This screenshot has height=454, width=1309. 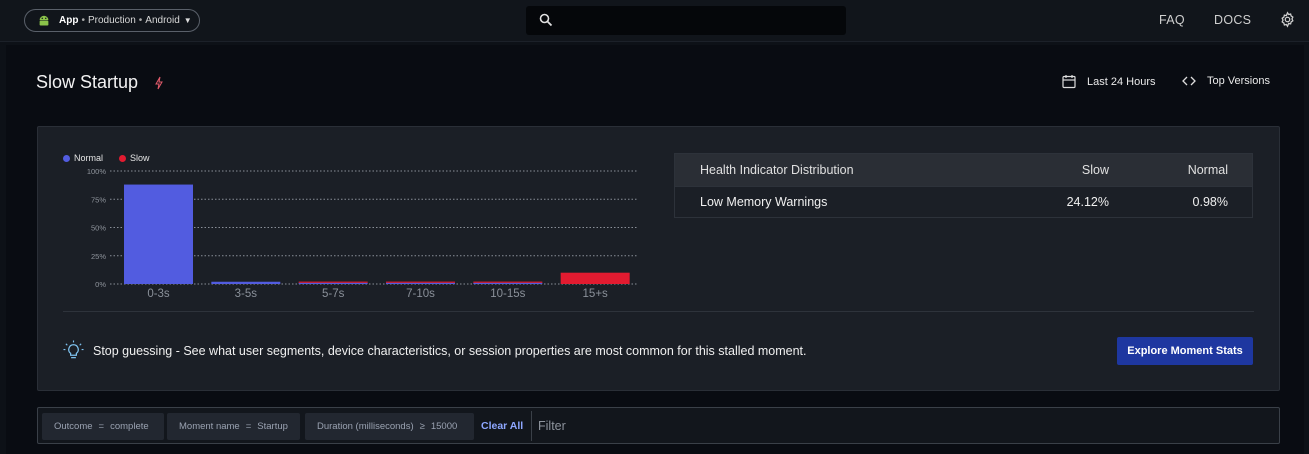 I want to click on column-header-slow: Slow, so click(x=1095, y=170).